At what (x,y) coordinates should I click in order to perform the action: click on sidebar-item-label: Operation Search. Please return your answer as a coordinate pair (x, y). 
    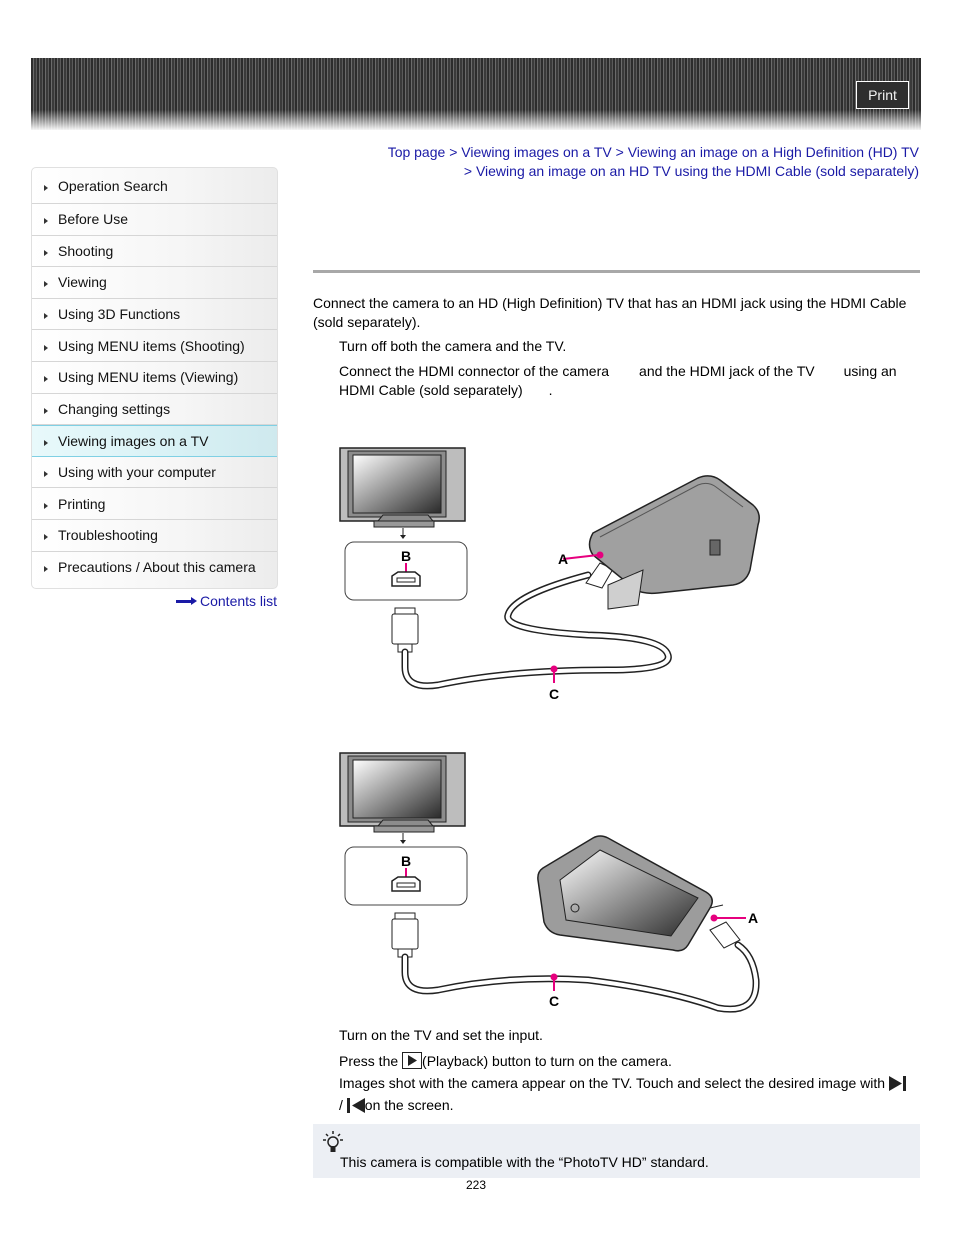
    Looking at the image, I should click on (113, 185).